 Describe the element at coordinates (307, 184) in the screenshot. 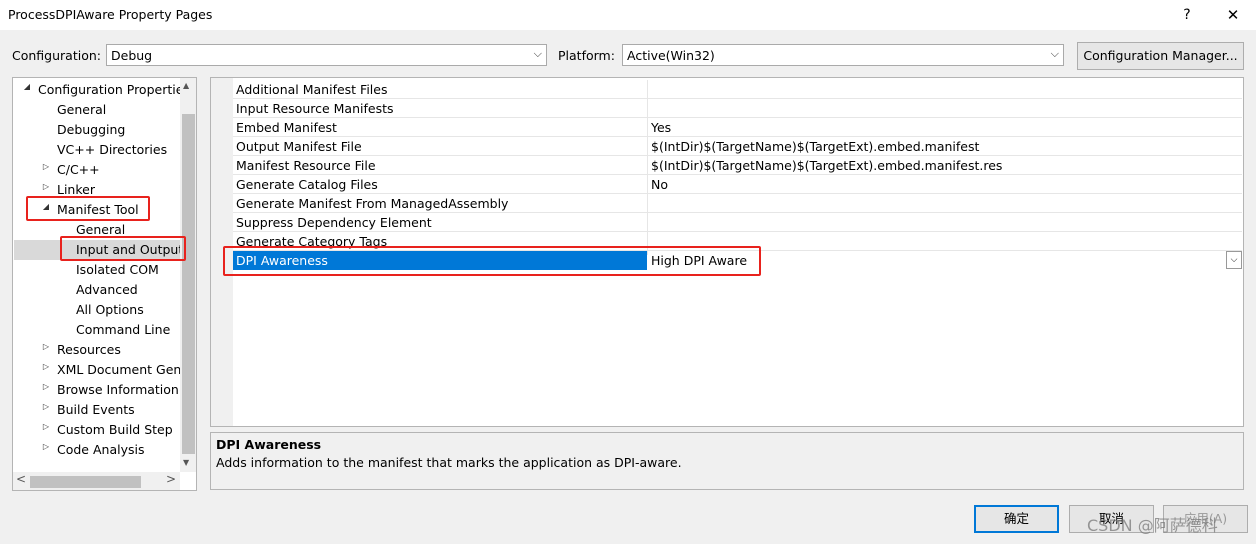

I see `property-name: Generate Catalog Files` at that location.